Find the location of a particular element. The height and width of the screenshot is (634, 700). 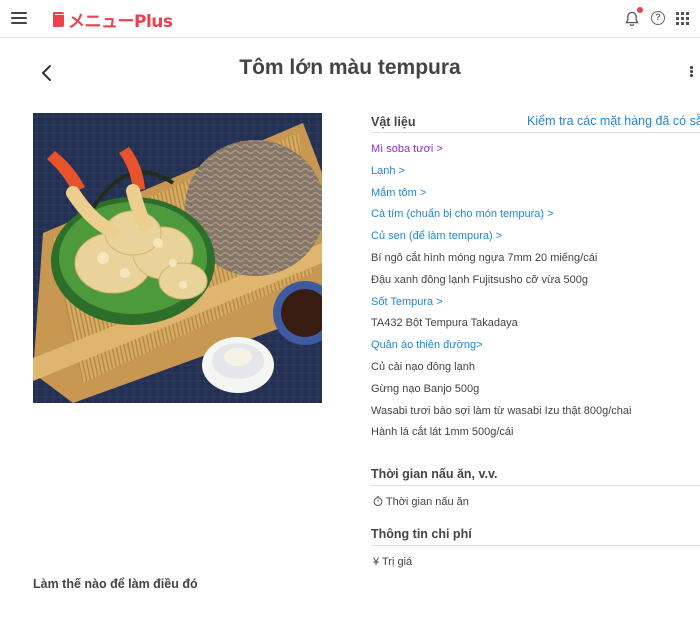

ingredient-item: Gừng nạo Banjo 500g is located at coordinates (425, 388).